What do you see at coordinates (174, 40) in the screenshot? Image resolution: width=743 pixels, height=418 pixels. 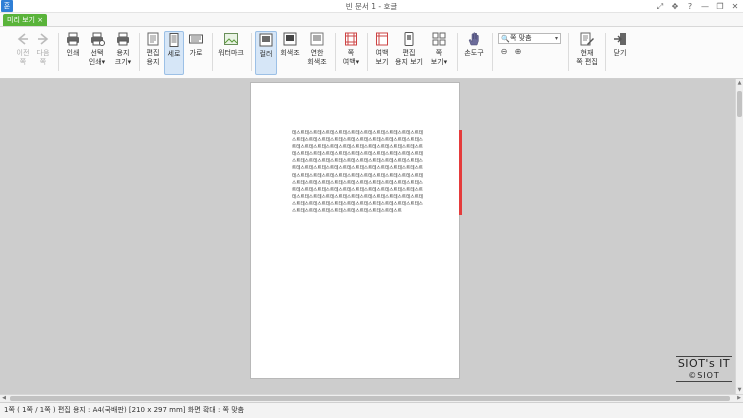 I see `portrait-icon` at bounding box center [174, 40].